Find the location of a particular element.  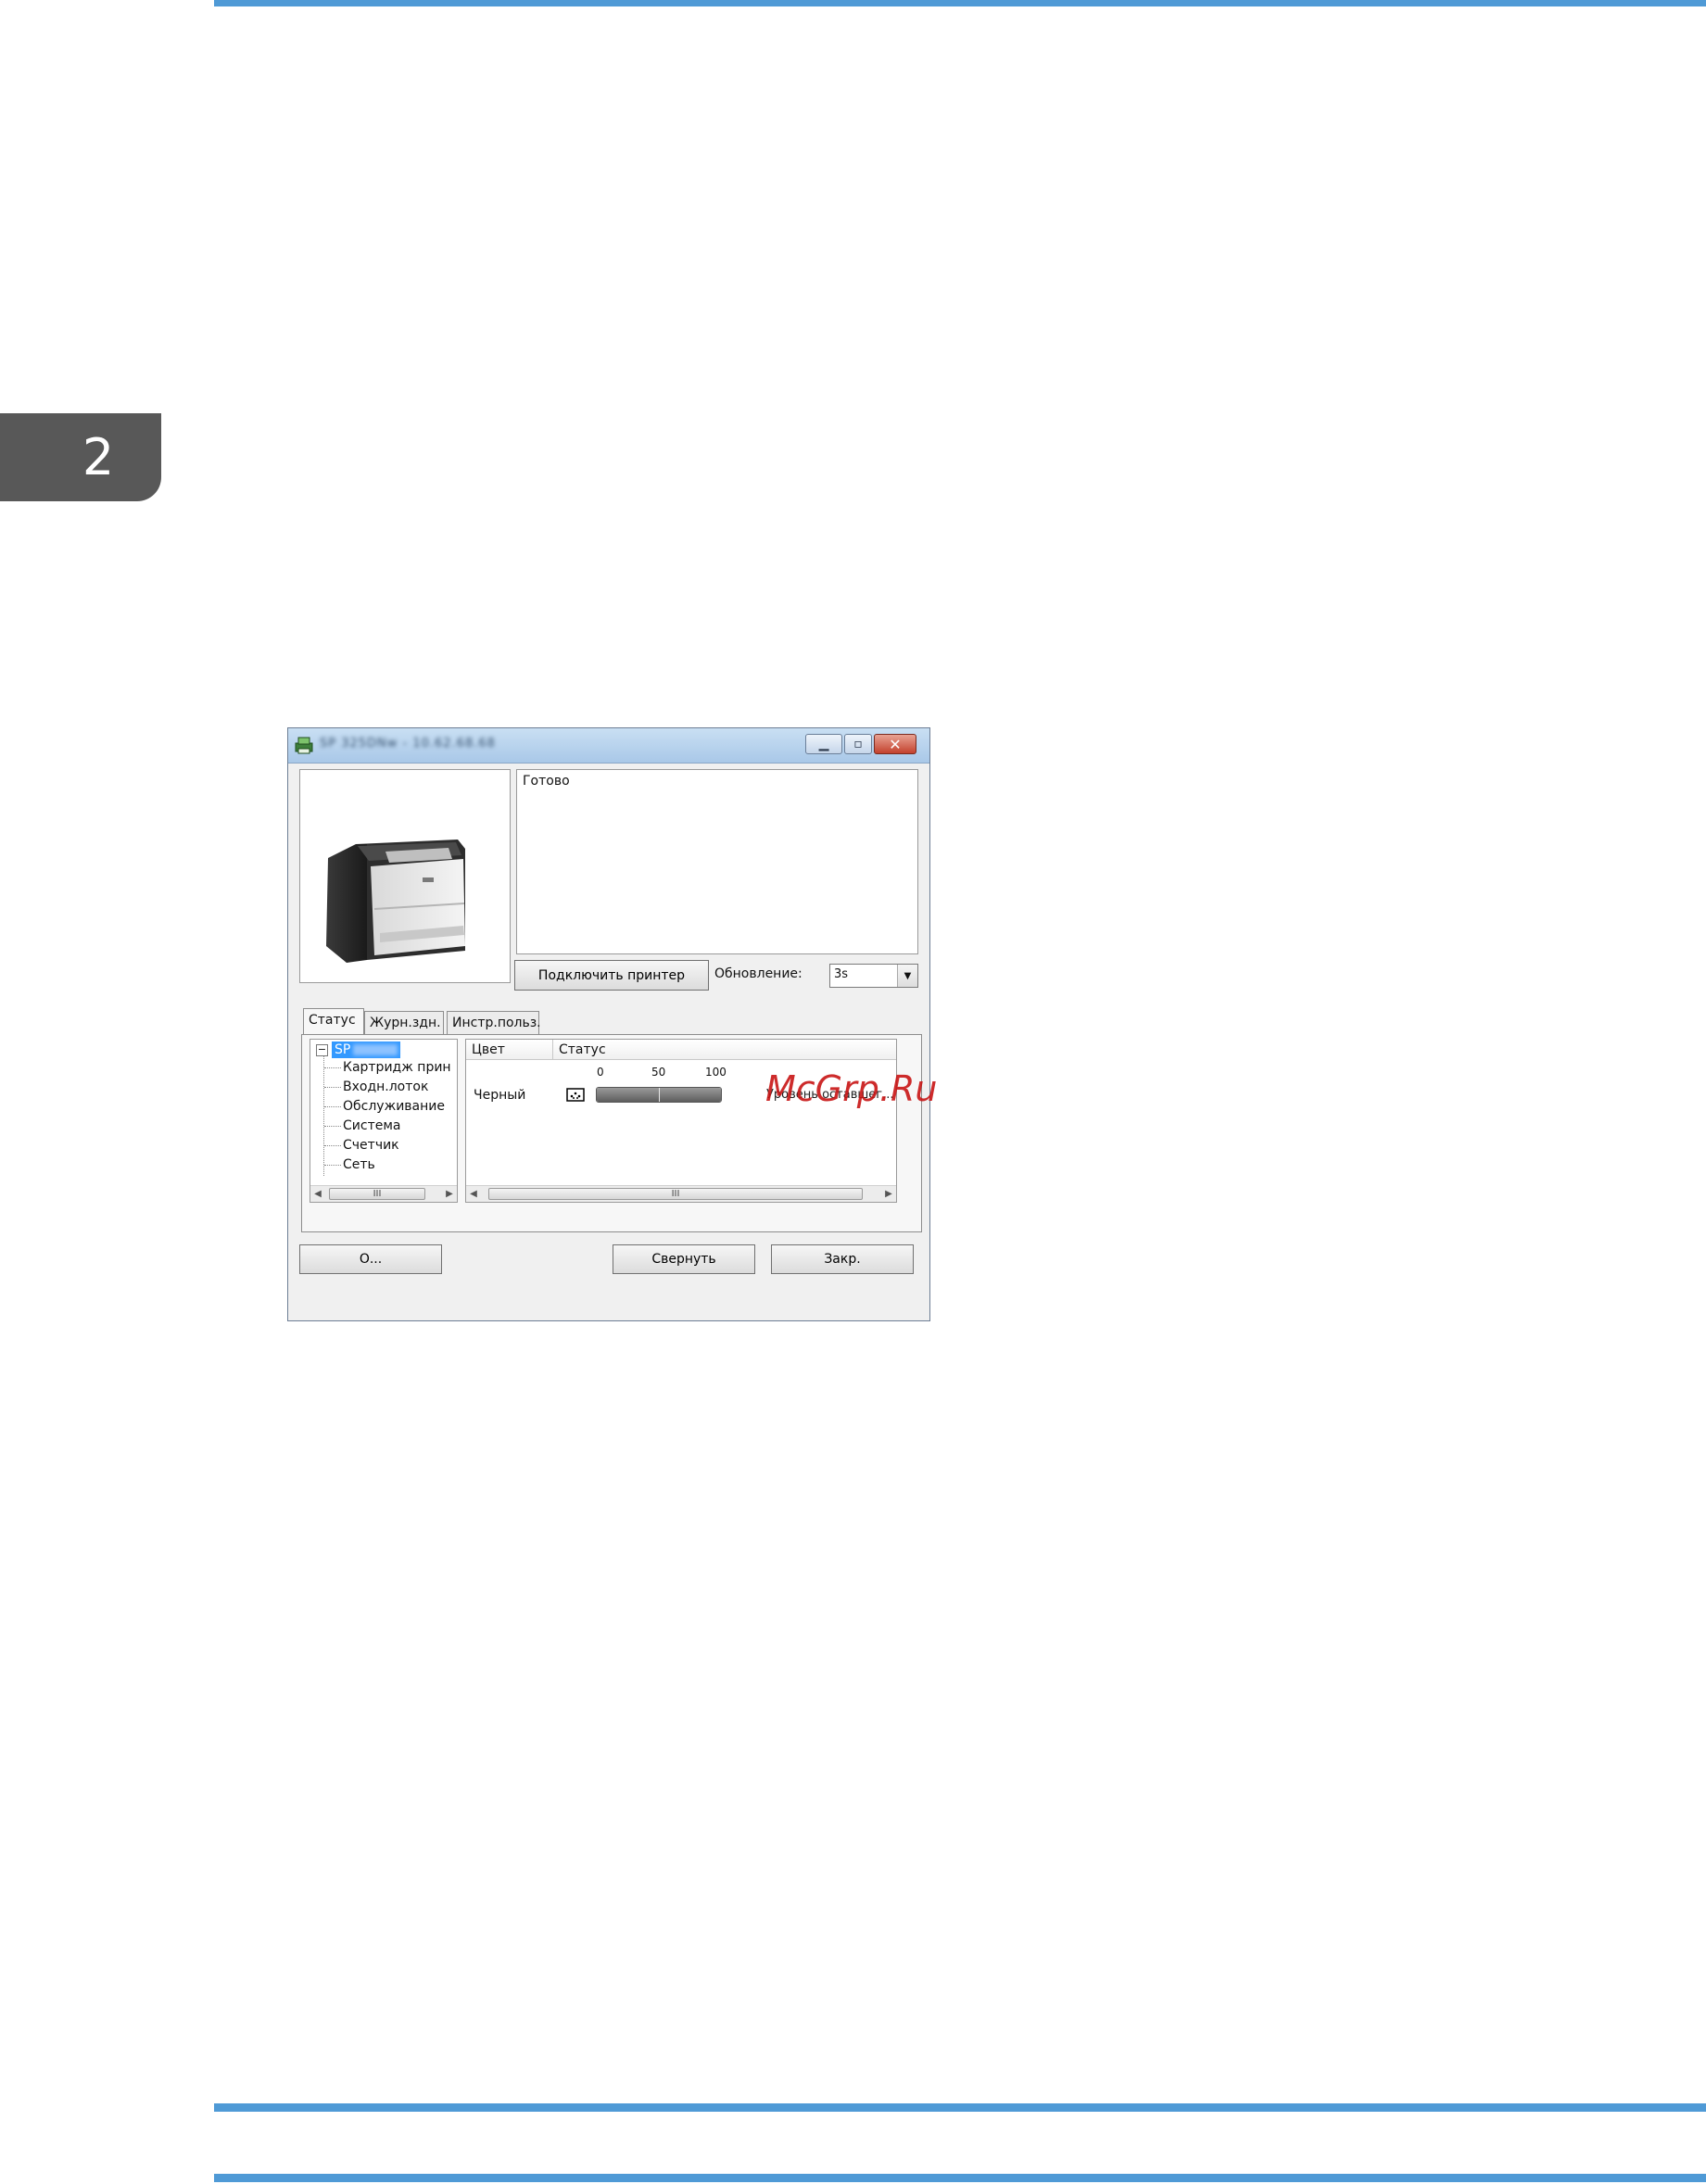

tree-item-label: Система is located at coordinates (372, 1125).